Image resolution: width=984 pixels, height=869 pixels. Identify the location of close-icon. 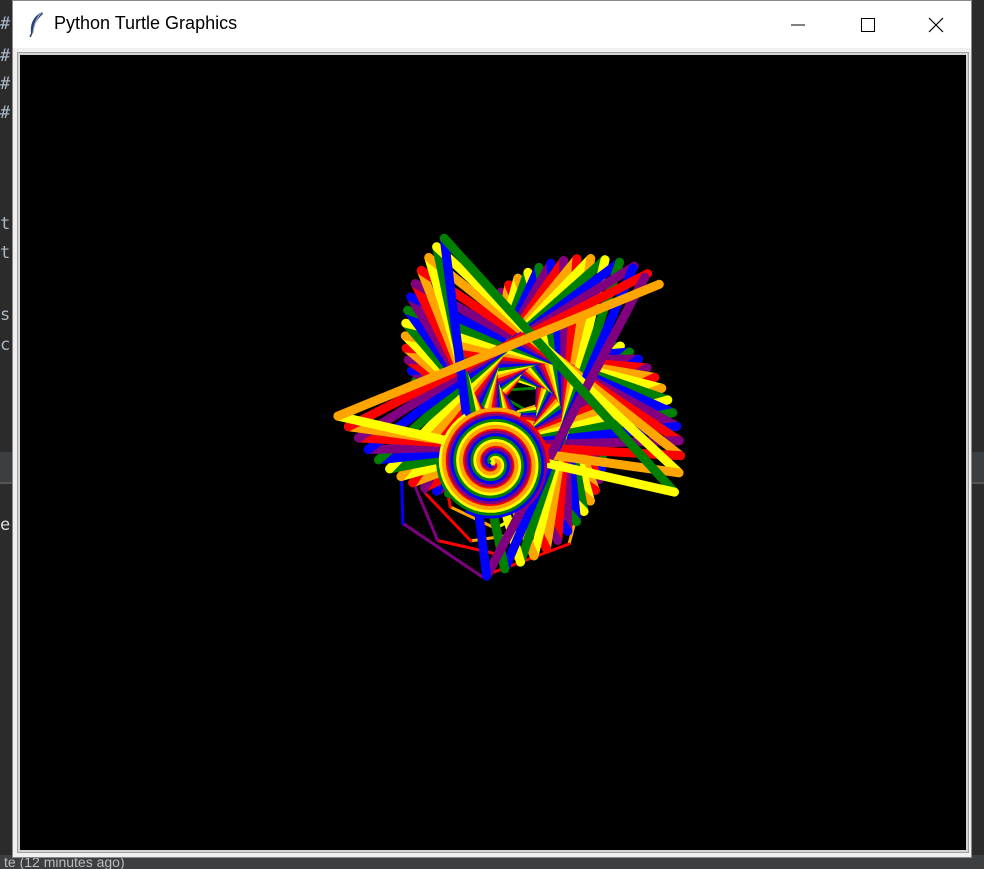
(936, 24).